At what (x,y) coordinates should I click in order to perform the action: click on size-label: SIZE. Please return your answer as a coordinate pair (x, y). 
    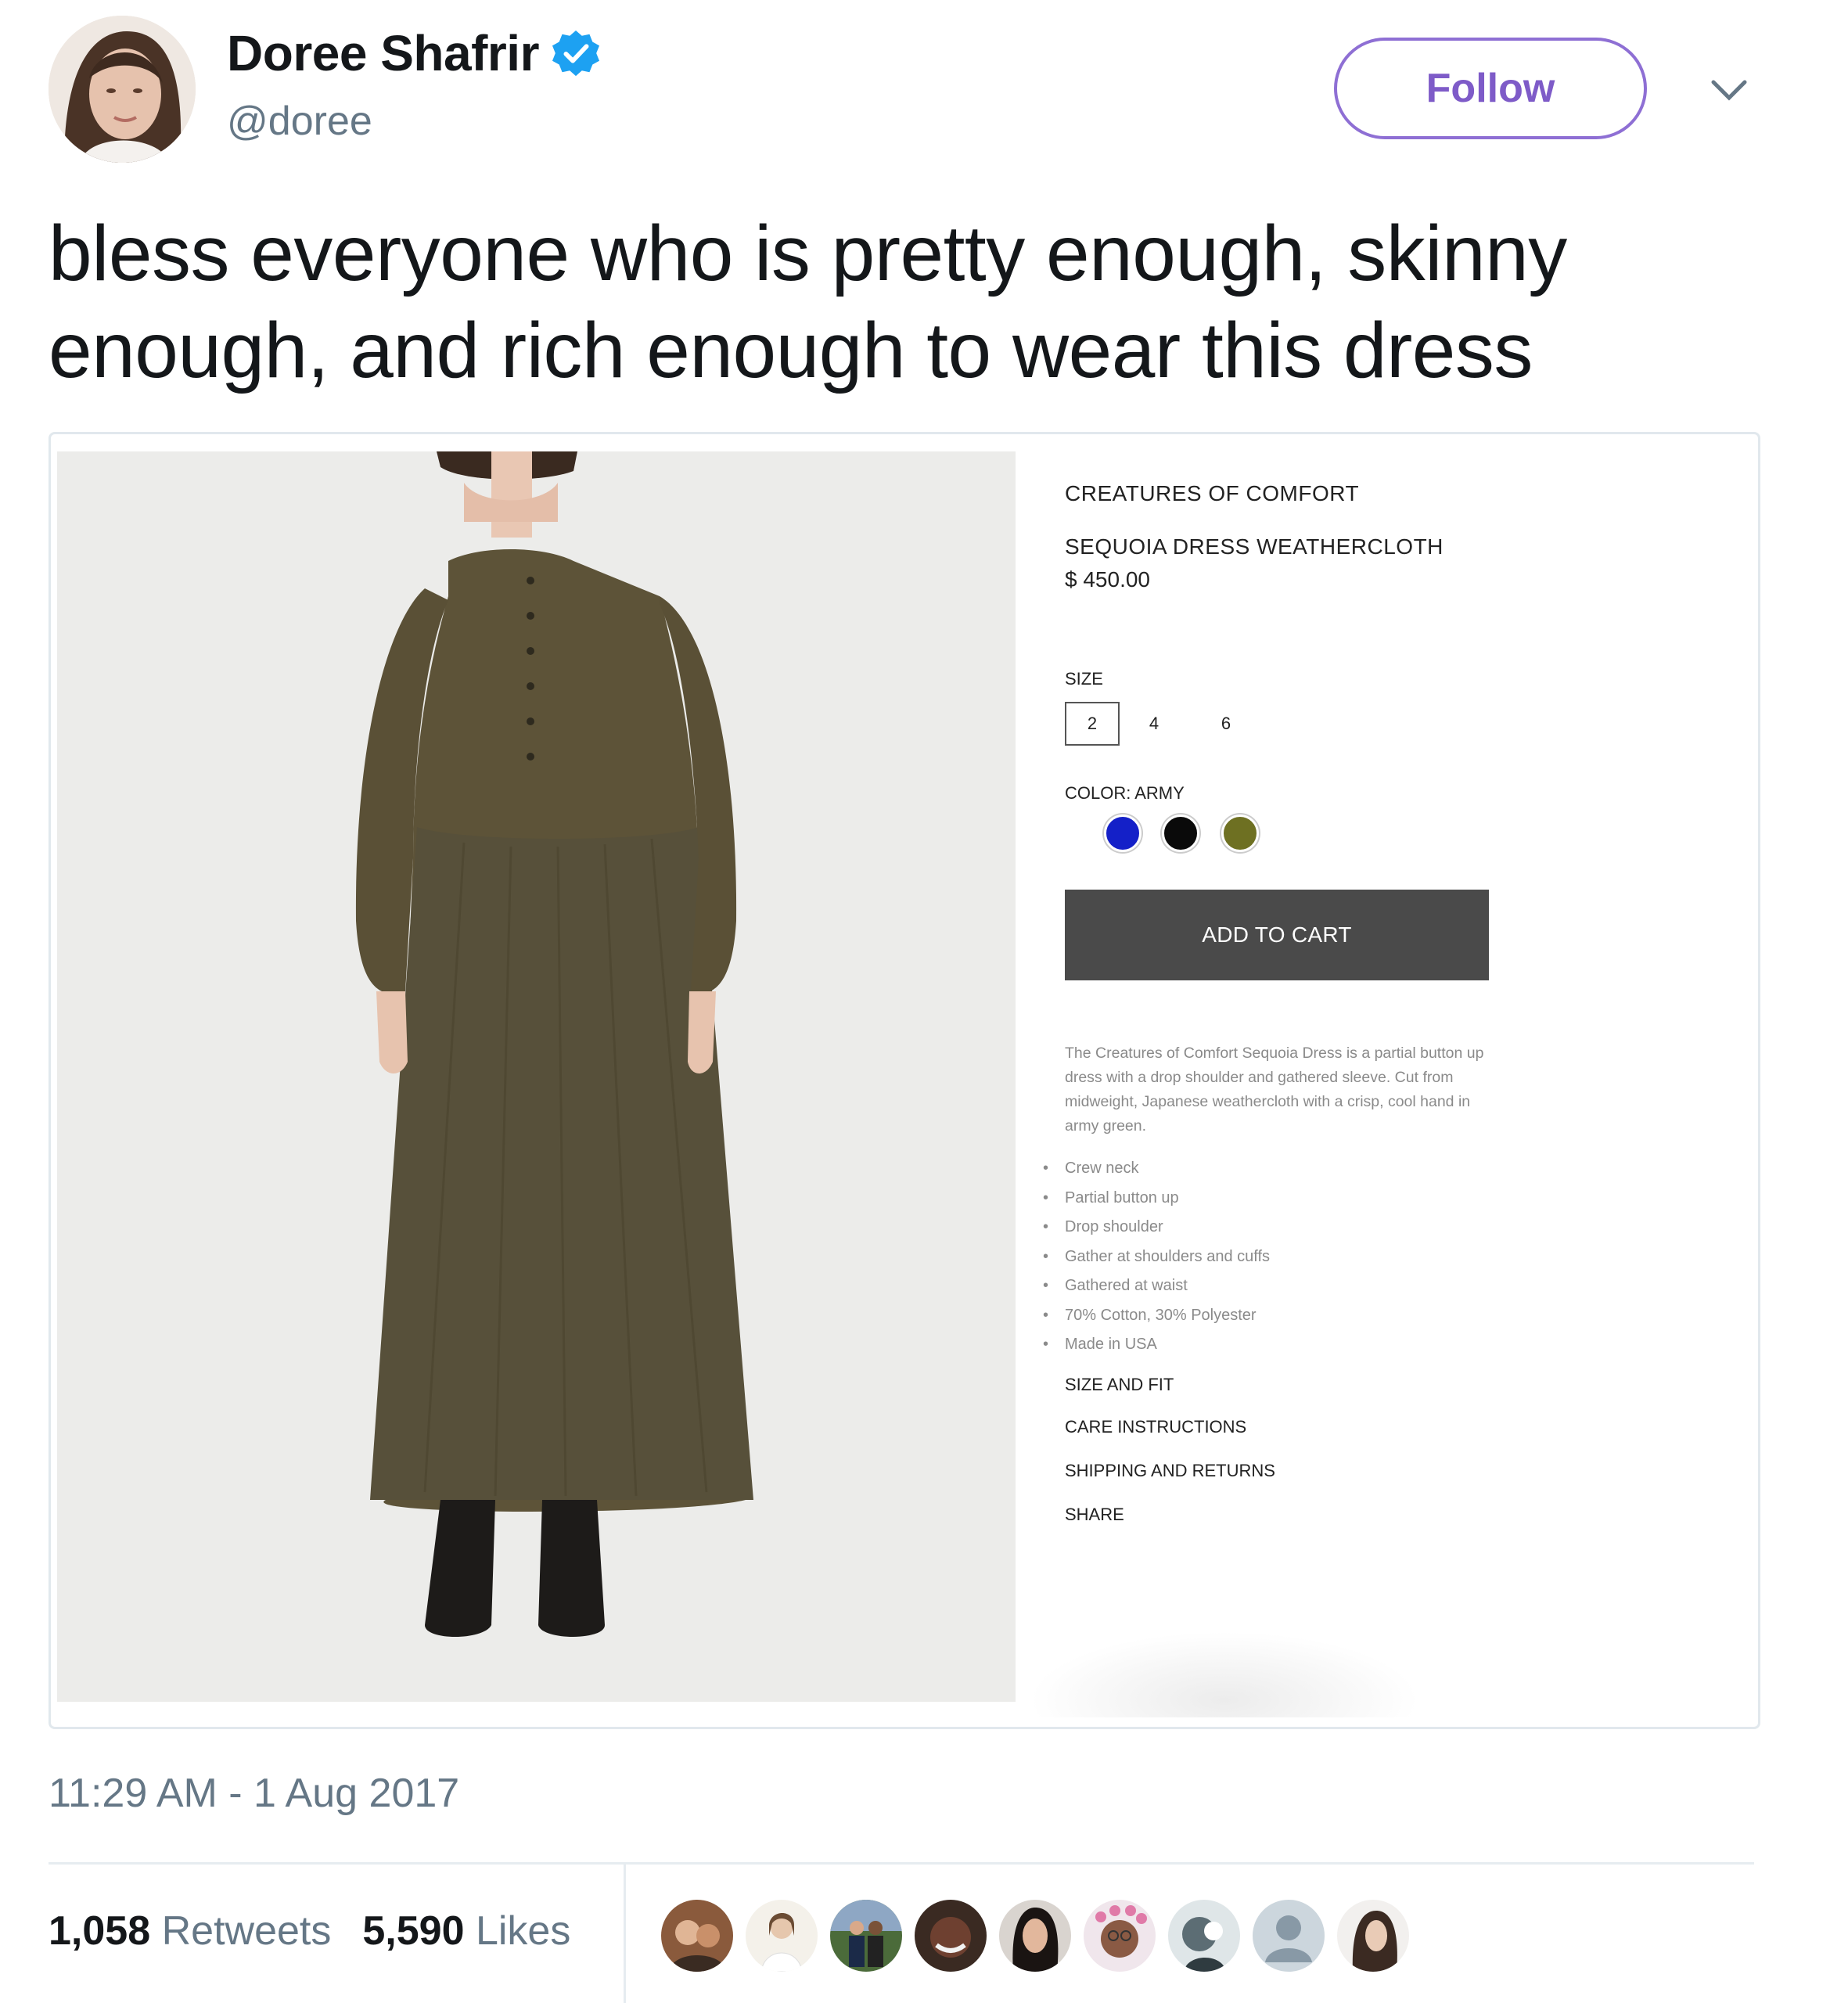
    Looking at the image, I should click on (1084, 679).